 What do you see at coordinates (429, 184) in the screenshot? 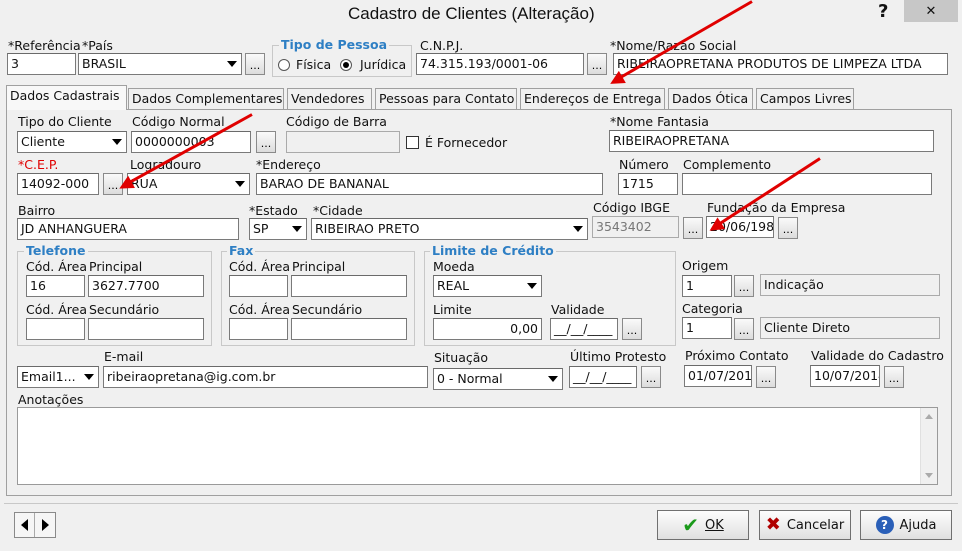
I see `endereco-field: BARAO DE BANANAL` at bounding box center [429, 184].